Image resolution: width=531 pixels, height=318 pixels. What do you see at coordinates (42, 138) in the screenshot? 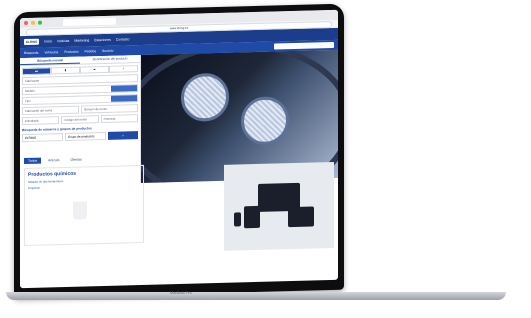
I see `product-number-input: ELRING` at bounding box center [42, 138].